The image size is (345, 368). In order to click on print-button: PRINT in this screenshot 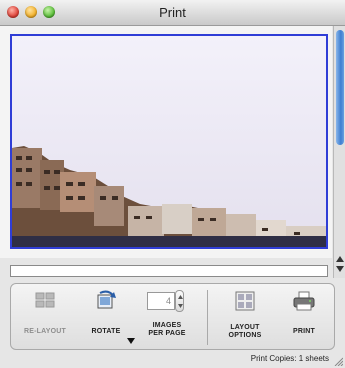, I will do `click(304, 316)`.